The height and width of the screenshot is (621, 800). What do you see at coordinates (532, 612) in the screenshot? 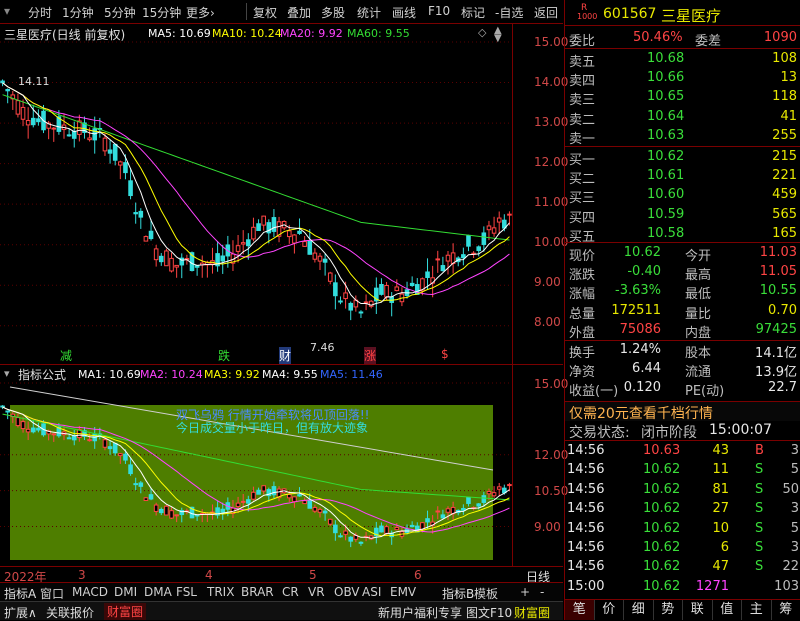
I see `side-wealth-circle-link: 财富圈` at bounding box center [532, 612].